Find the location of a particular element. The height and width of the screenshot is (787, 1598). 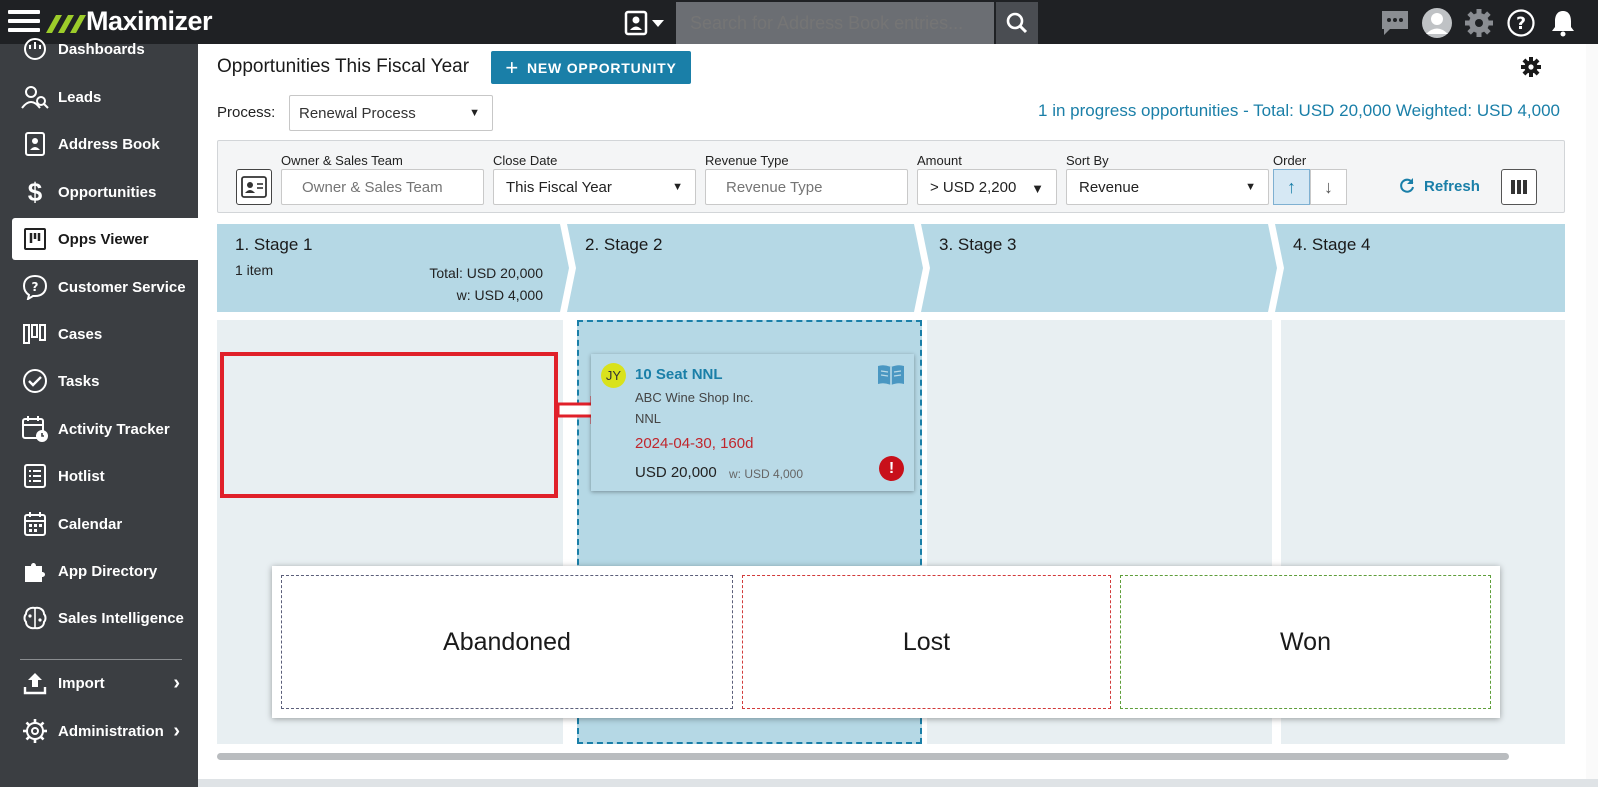

stage-totals: Total: USD 20,000 w: USD 4,000 is located at coordinates (486, 284).